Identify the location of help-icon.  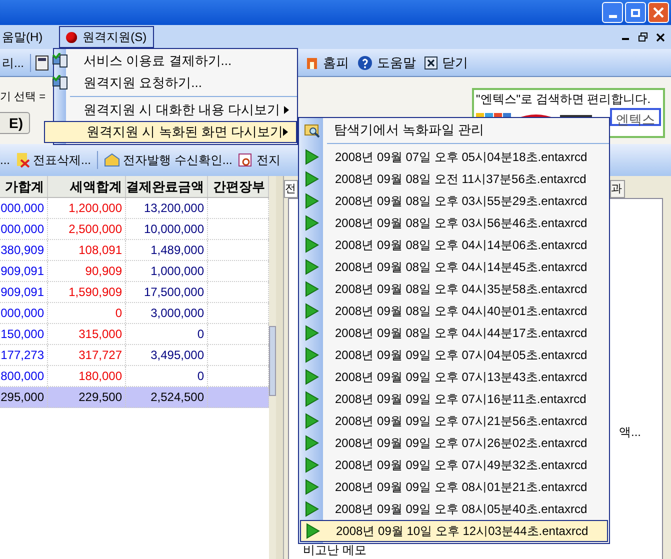
(365, 62).